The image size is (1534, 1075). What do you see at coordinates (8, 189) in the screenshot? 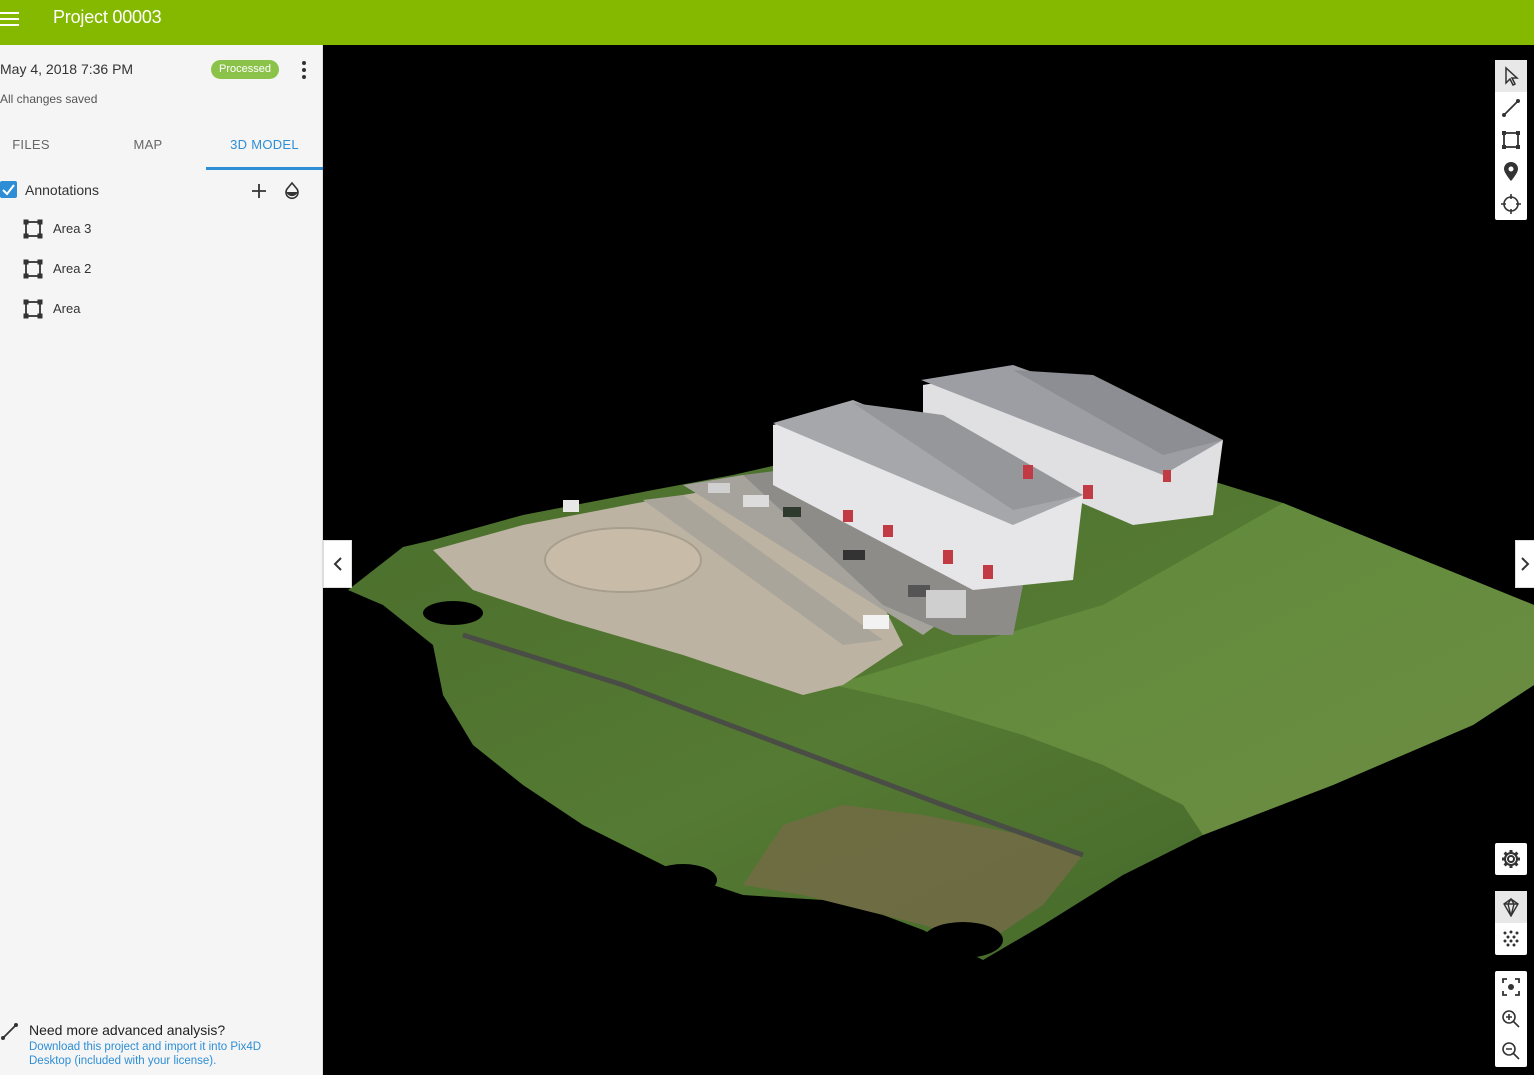
I see `annotations-checkbox` at bounding box center [8, 189].